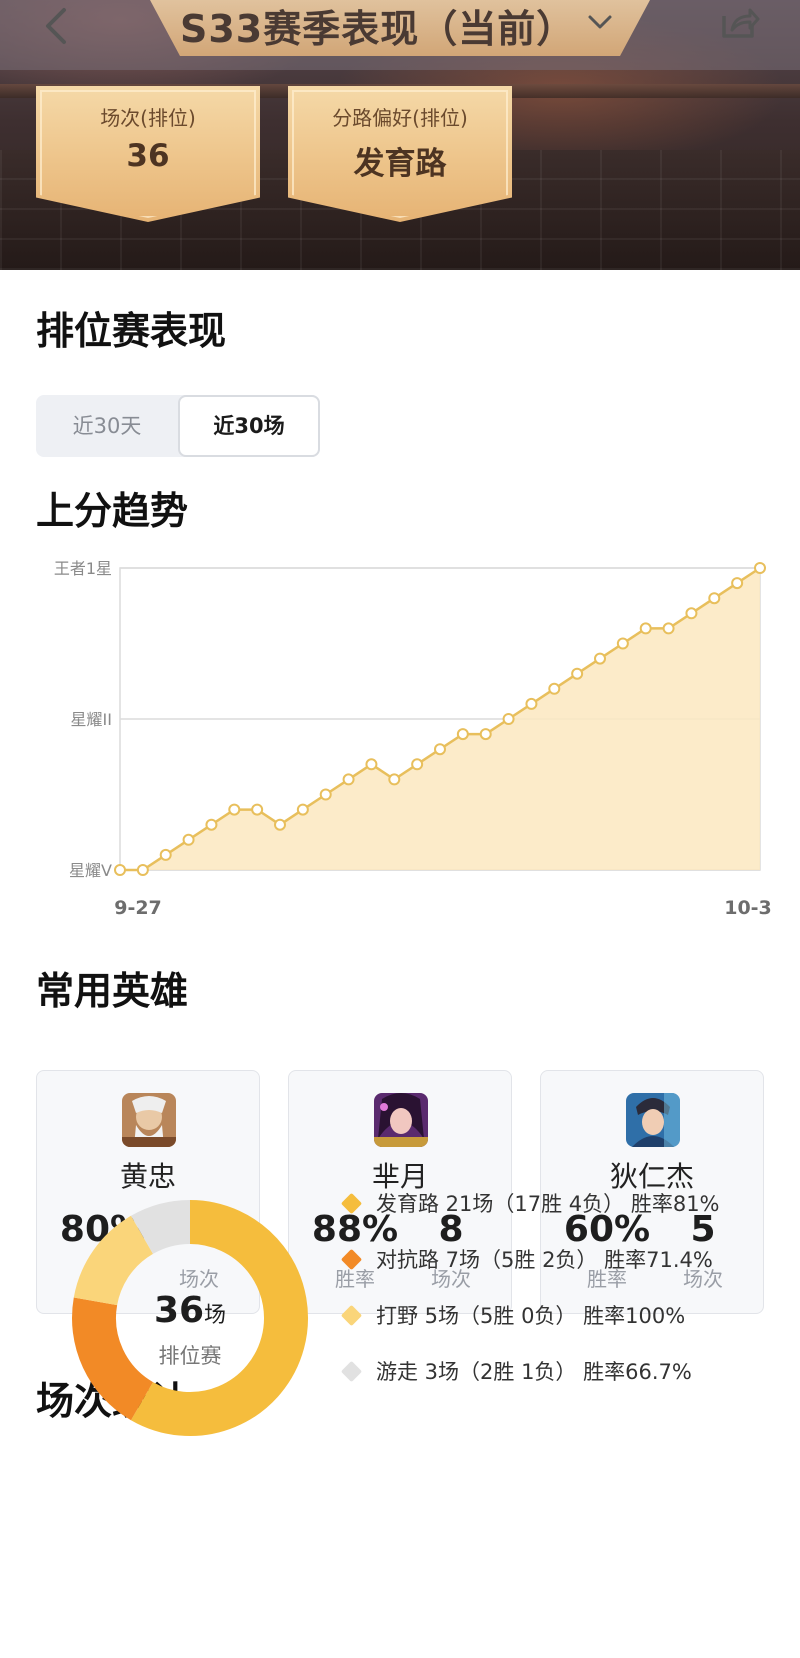 Image resolution: width=800 pixels, height=1658 pixels. I want to click on badge-value: 发育路, so click(400, 164).